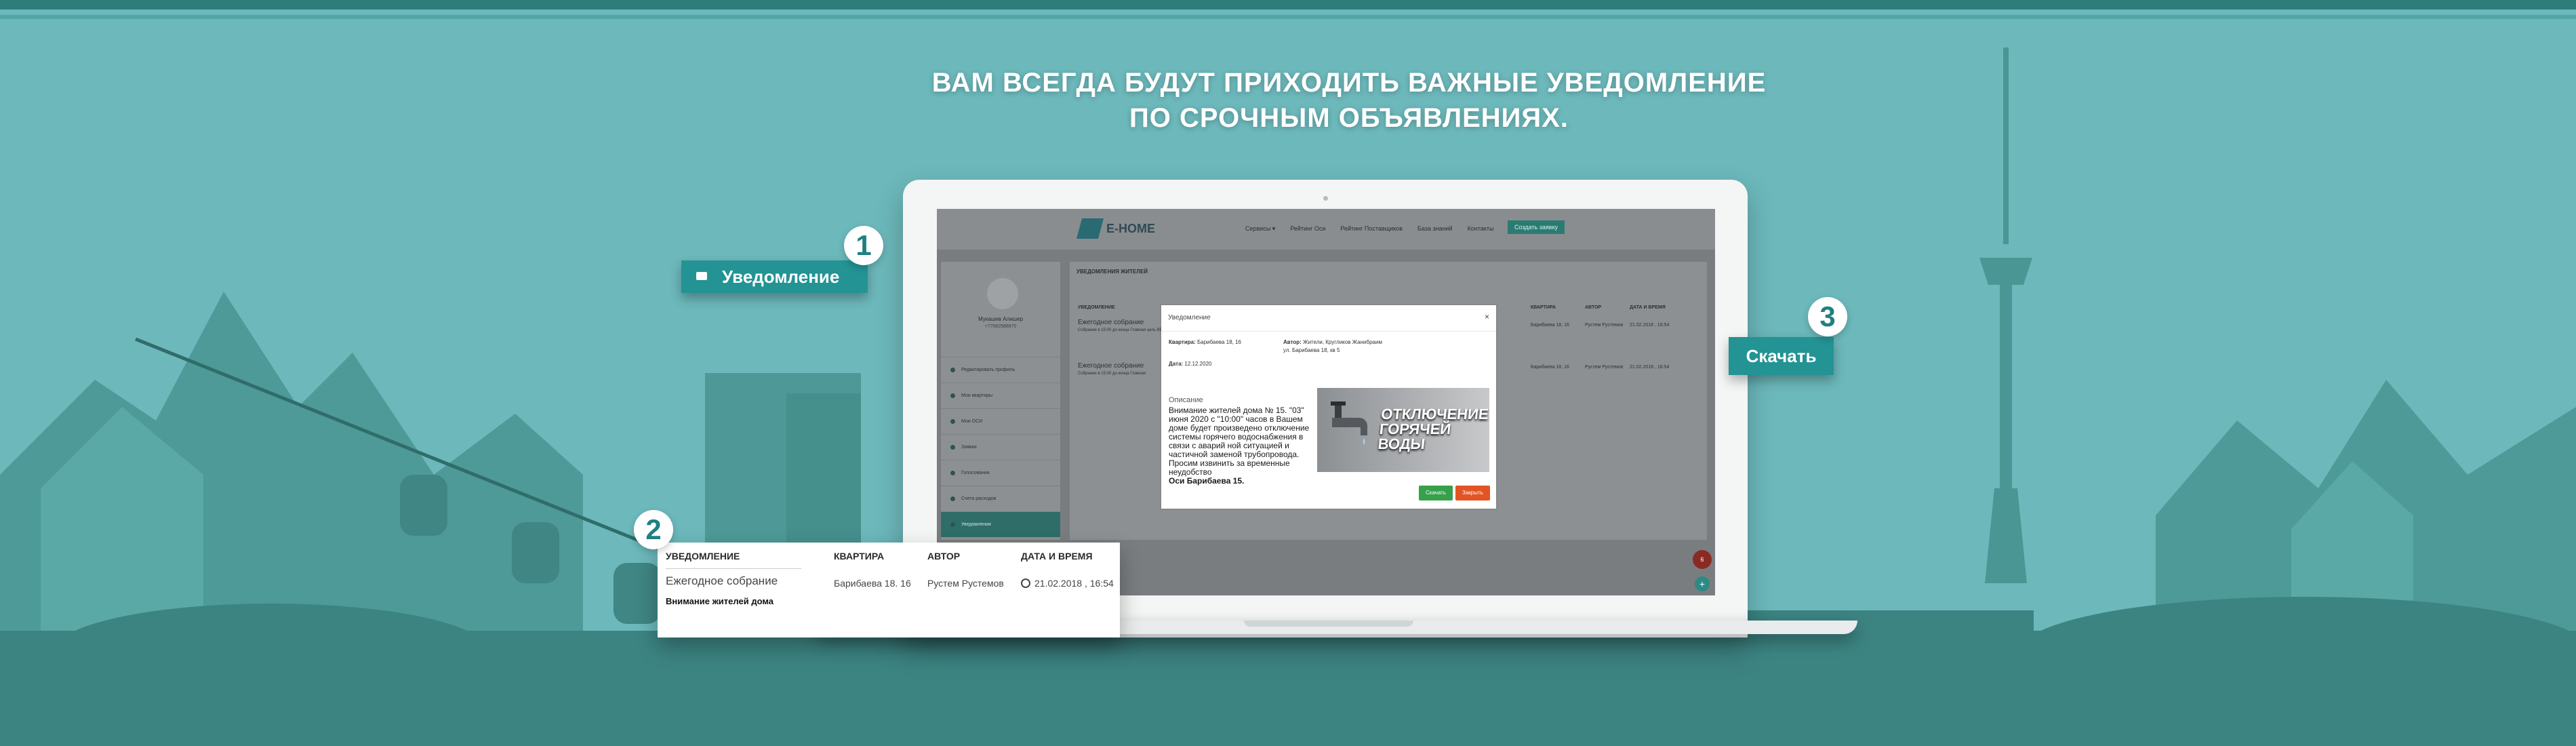 This screenshot has width=2576, height=746. Describe the element at coordinates (952, 396) in the screenshot. I see `home-icon` at that location.